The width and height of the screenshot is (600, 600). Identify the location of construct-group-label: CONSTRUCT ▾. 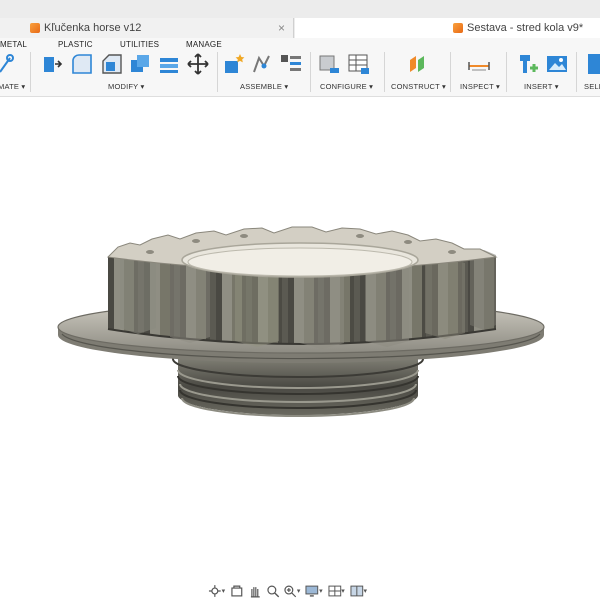
(418, 86).